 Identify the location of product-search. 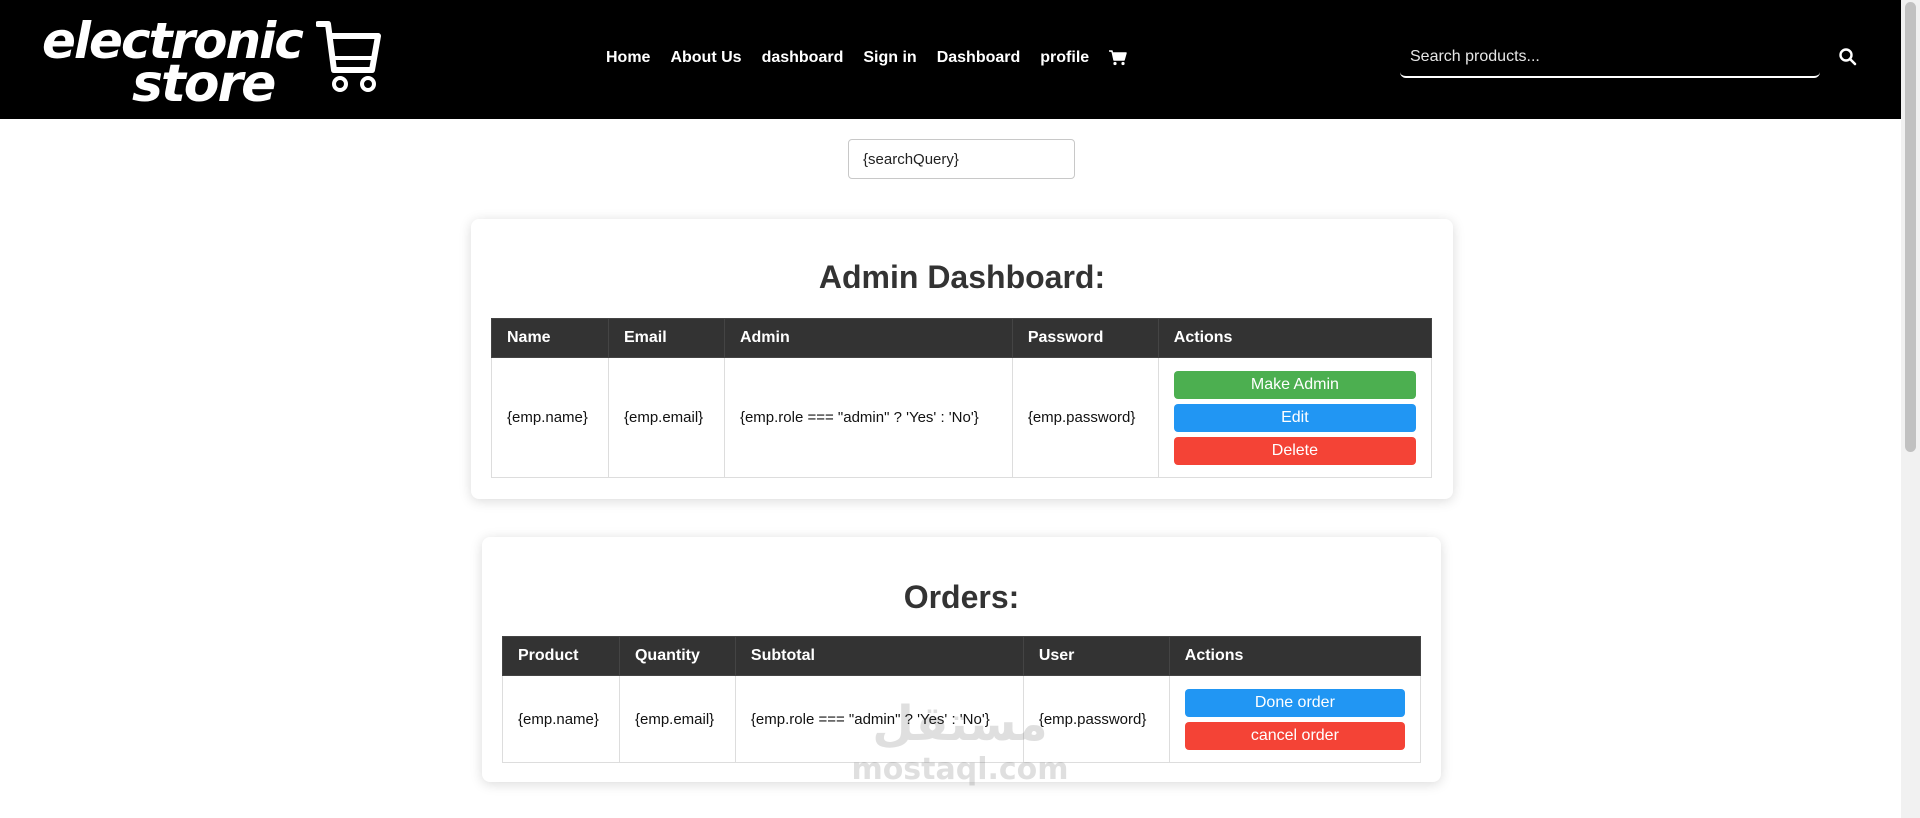
(1610, 58).